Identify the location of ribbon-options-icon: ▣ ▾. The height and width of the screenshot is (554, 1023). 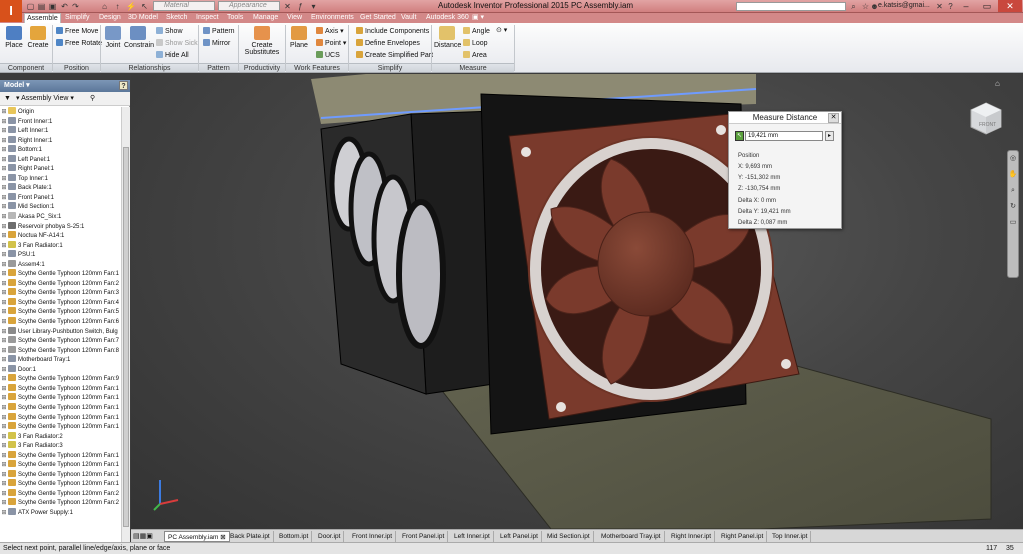
(478, 18).